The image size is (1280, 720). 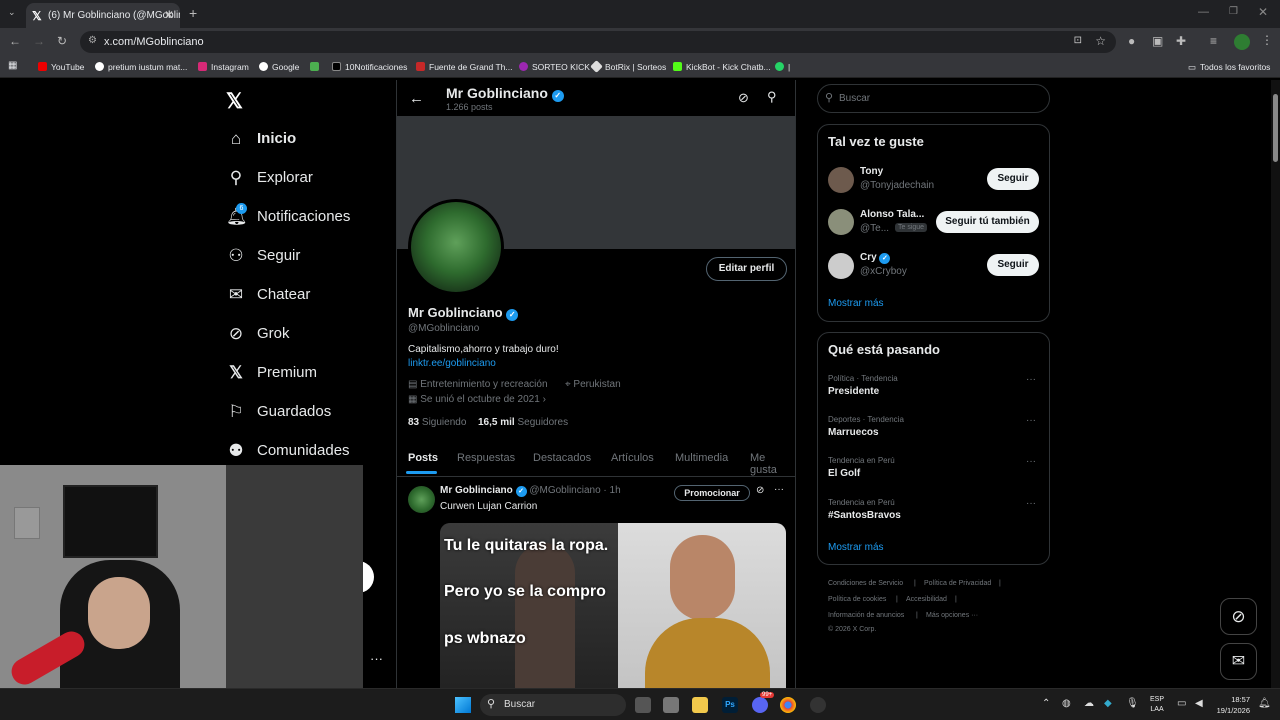 What do you see at coordinates (463, 705) in the screenshot?
I see `windows-start-icon` at bounding box center [463, 705].